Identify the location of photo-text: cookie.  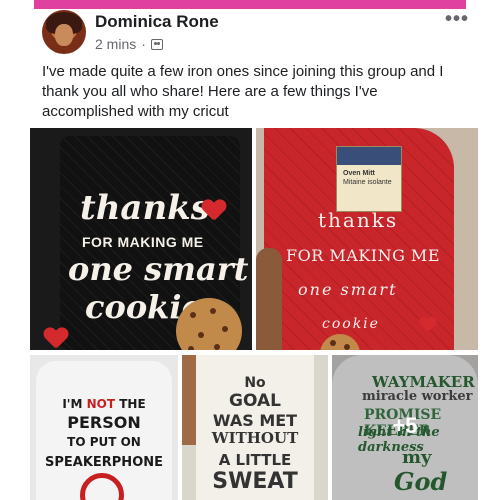
(351, 324).